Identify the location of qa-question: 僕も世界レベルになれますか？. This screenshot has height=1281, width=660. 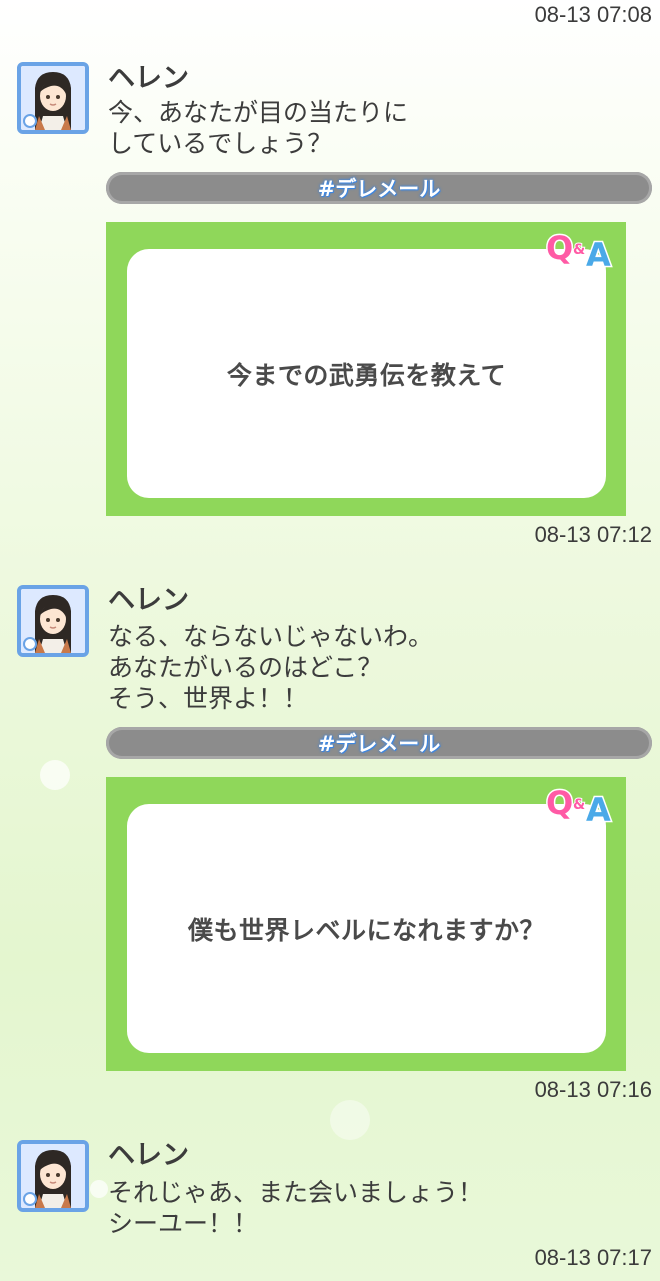
(366, 930).